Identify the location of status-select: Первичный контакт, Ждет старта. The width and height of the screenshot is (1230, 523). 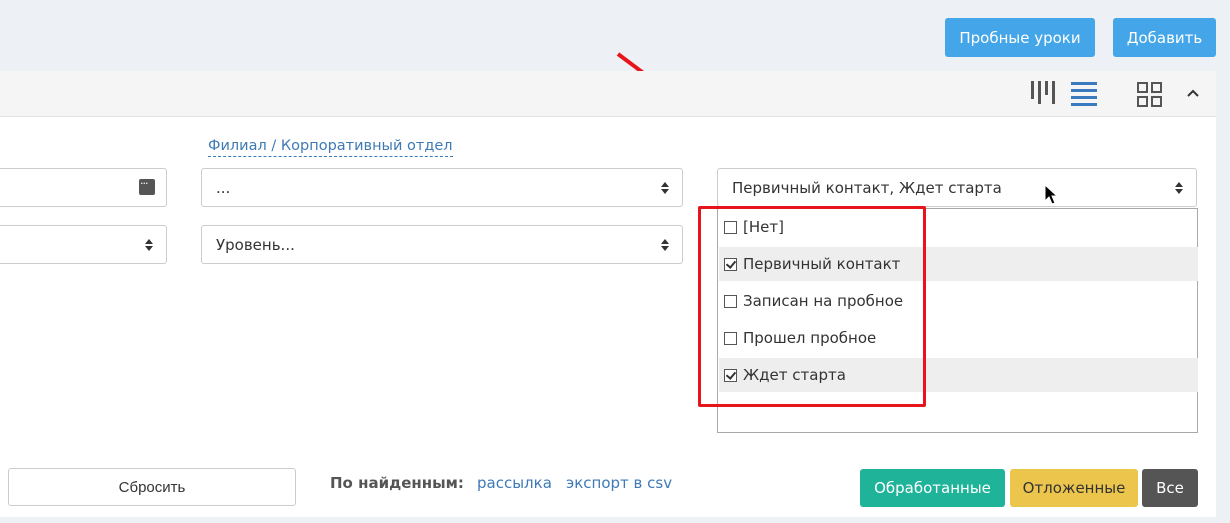
(957, 187).